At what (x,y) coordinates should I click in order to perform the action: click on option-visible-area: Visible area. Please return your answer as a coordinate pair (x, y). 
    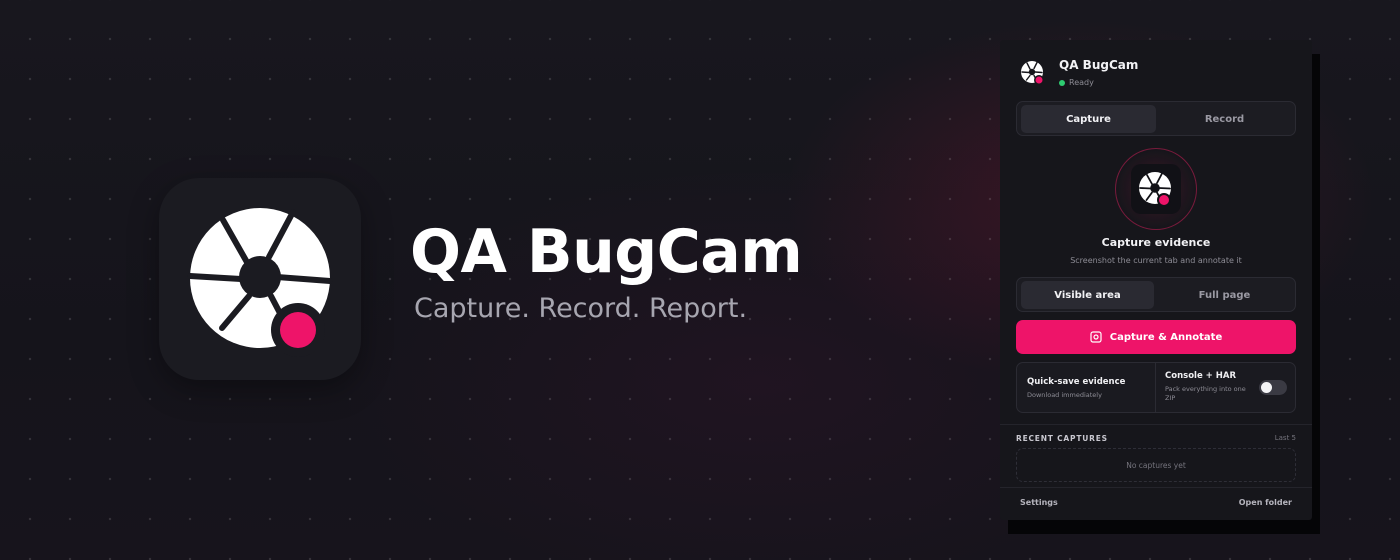
    Looking at the image, I should click on (1087, 295).